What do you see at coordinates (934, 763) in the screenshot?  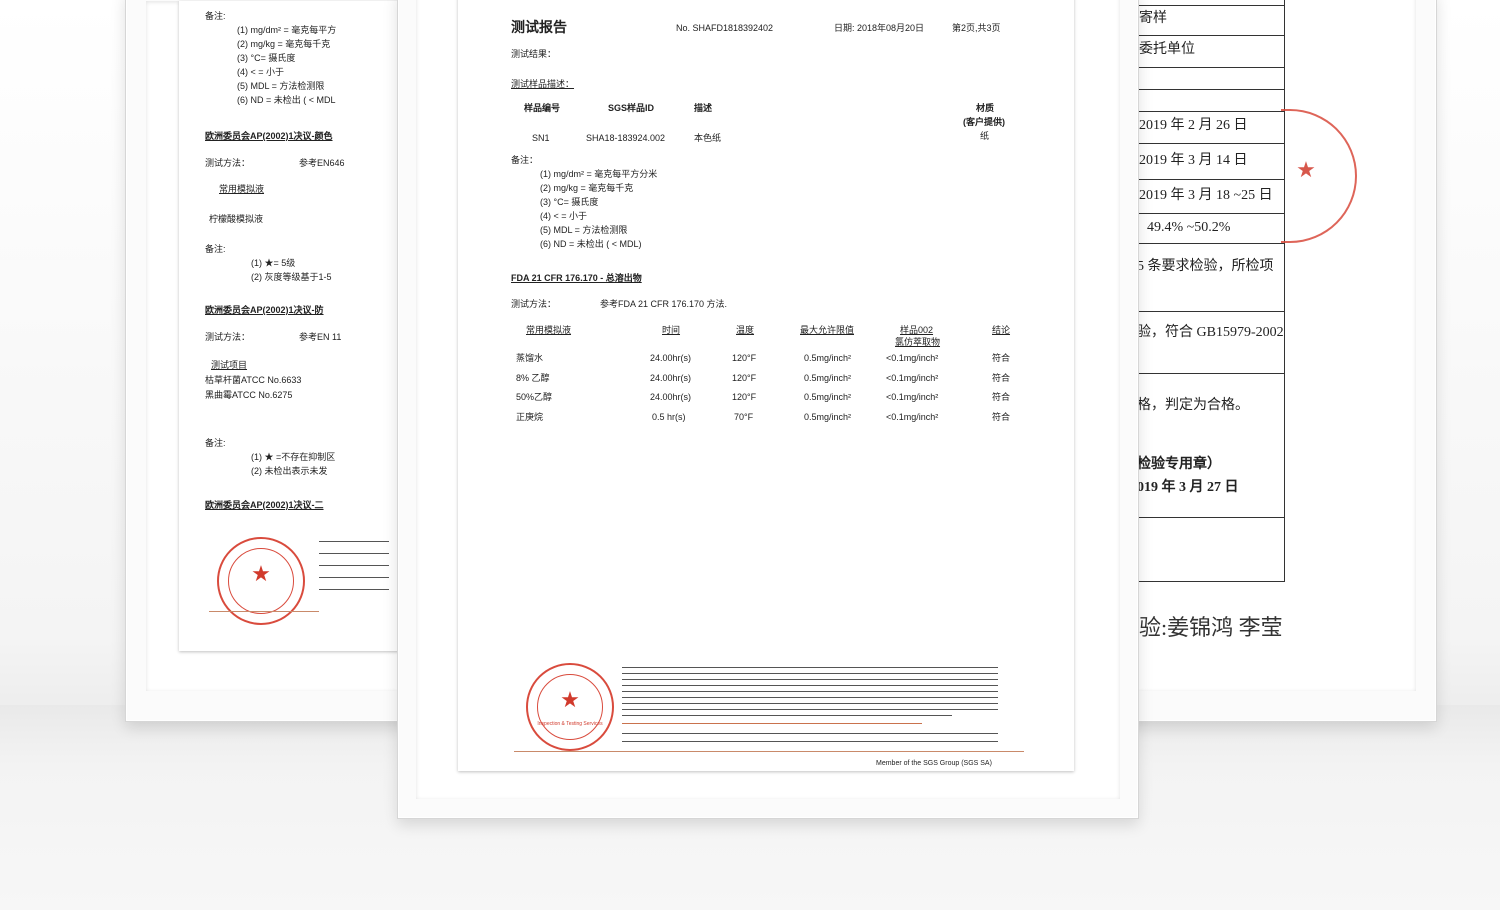 I see `footer-member: Member of the SGS Group (SGS SA)` at bounding box center [934, 763].